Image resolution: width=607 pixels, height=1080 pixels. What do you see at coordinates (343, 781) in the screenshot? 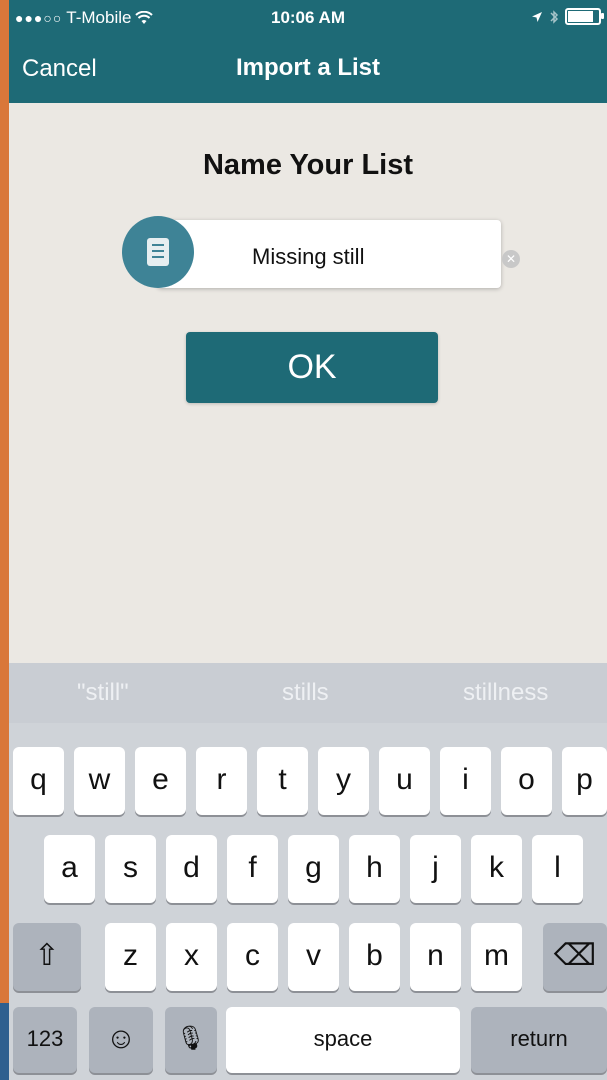
I see `key-y: y` at bounding box center [343, 781].